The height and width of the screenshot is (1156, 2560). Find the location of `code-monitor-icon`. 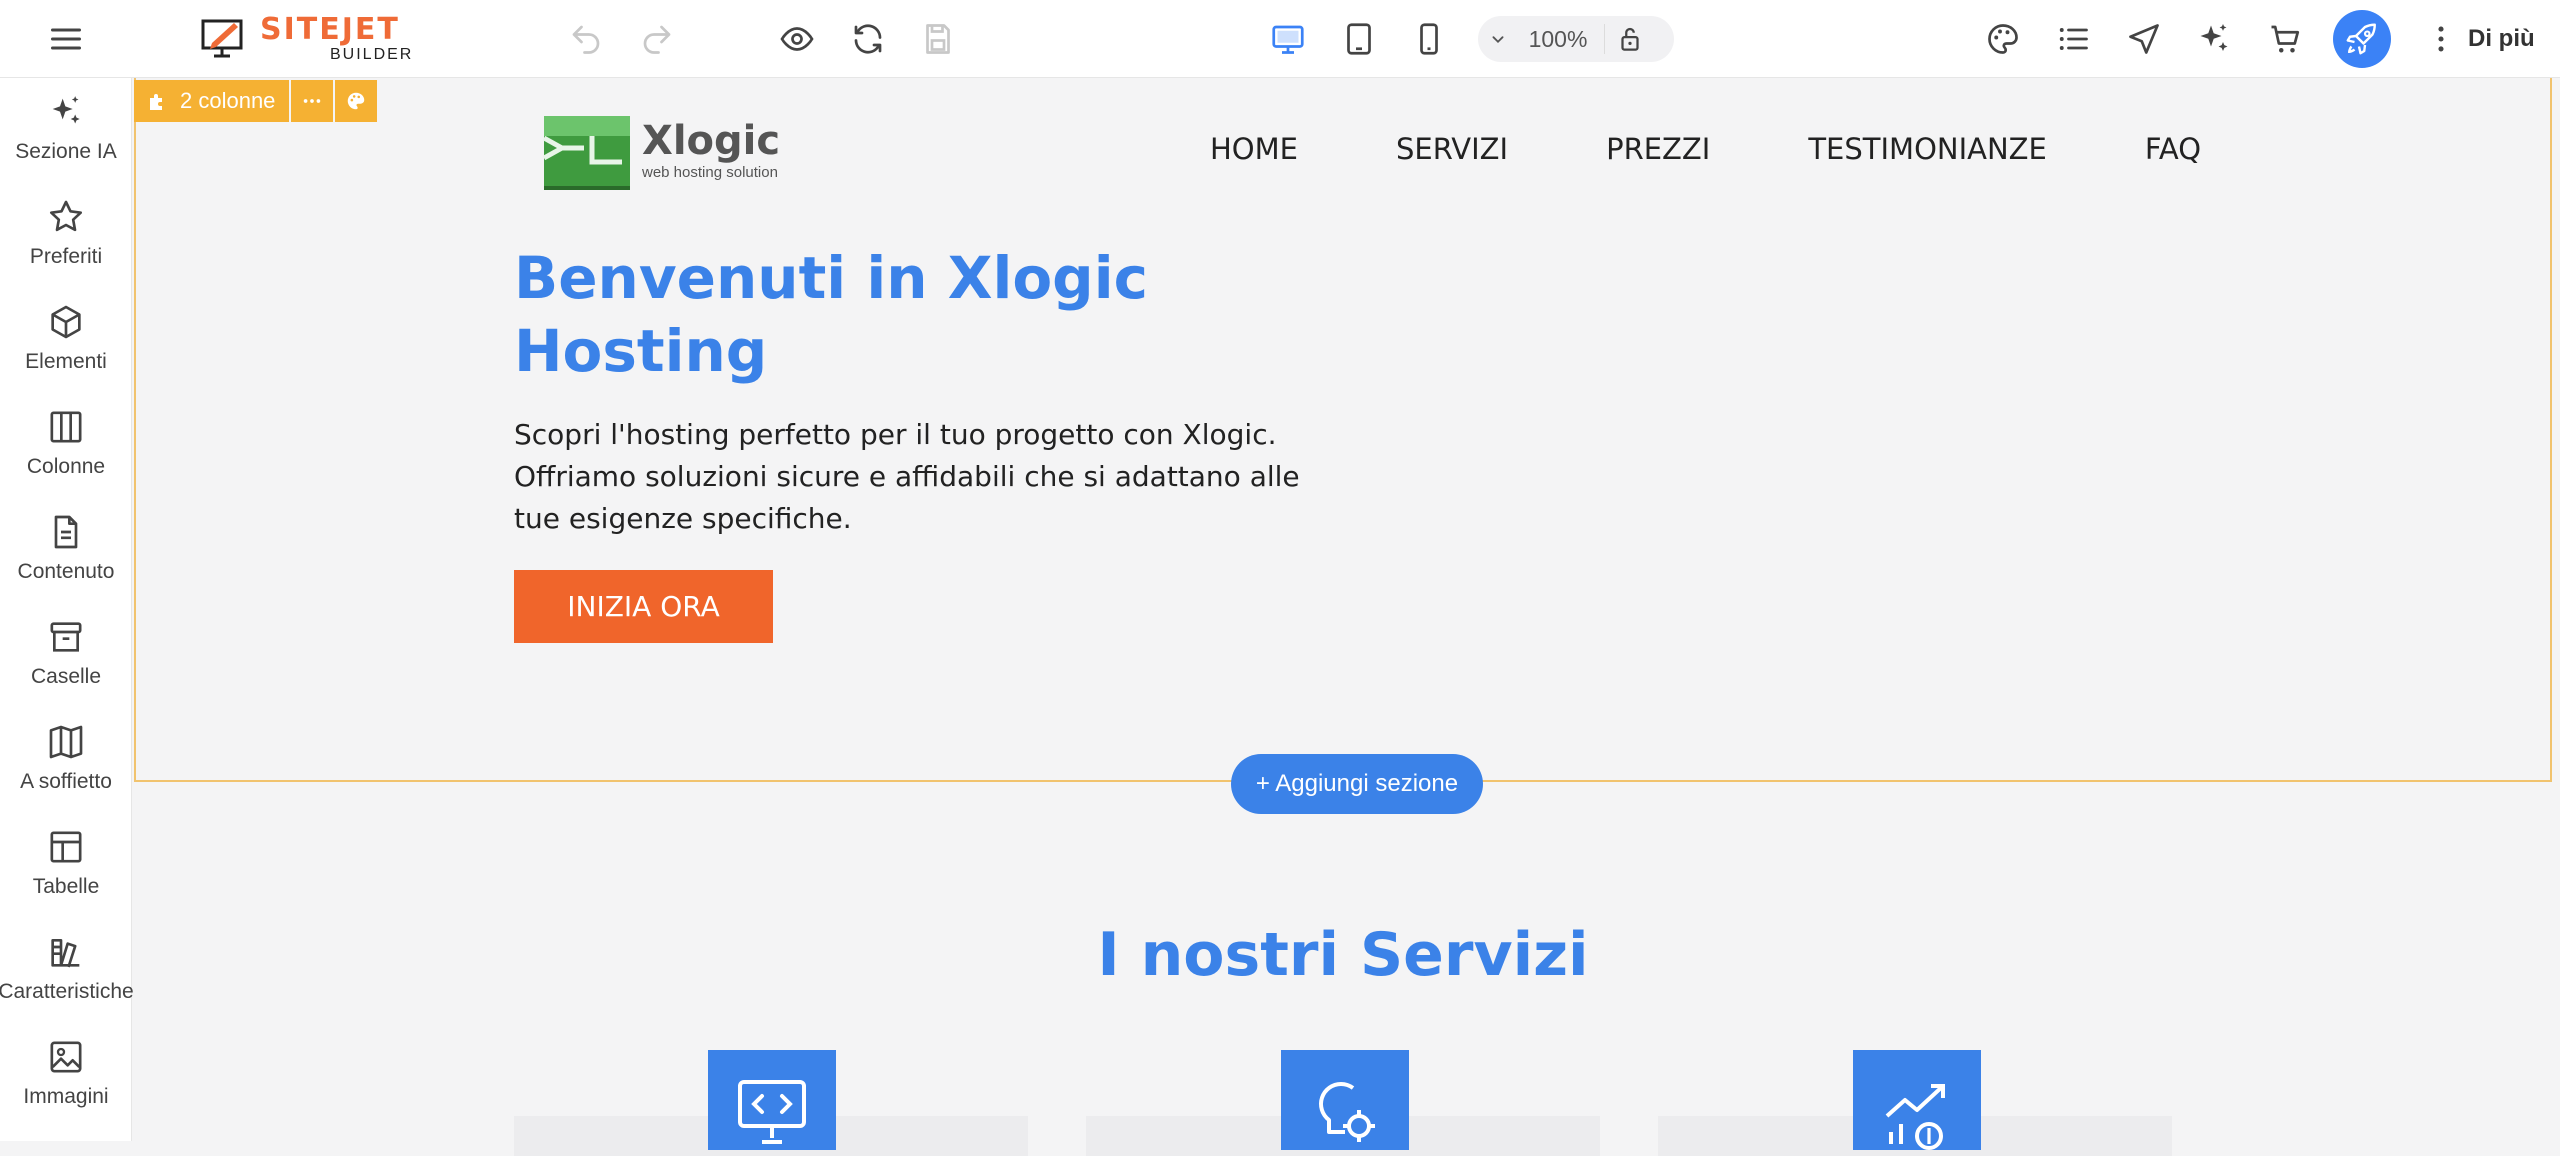

code-monitor-icon is located at coordinates (772, 1112).